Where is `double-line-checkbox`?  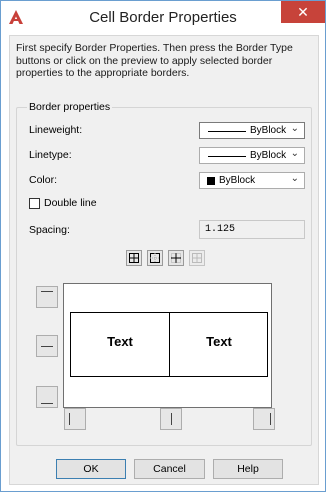 double-line-checkbox is located at coordinates (34, 203).